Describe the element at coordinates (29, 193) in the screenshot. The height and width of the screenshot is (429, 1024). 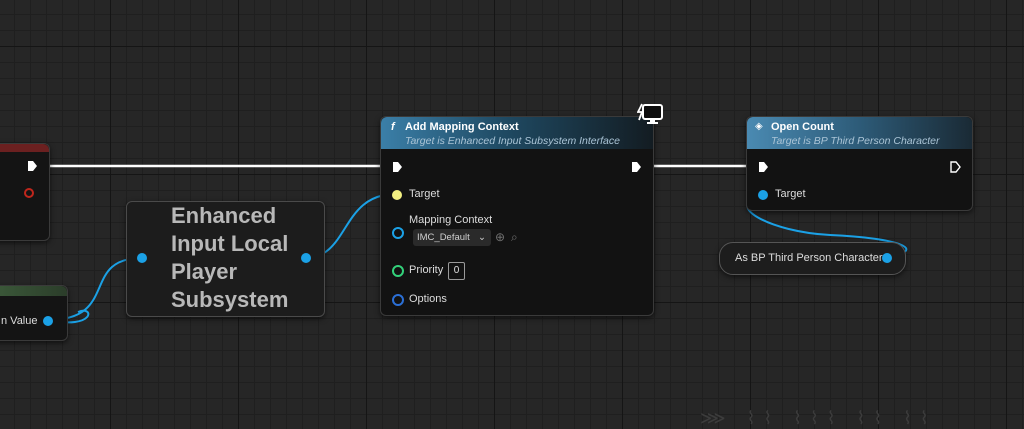
I see `red-pin-icon` at that location.